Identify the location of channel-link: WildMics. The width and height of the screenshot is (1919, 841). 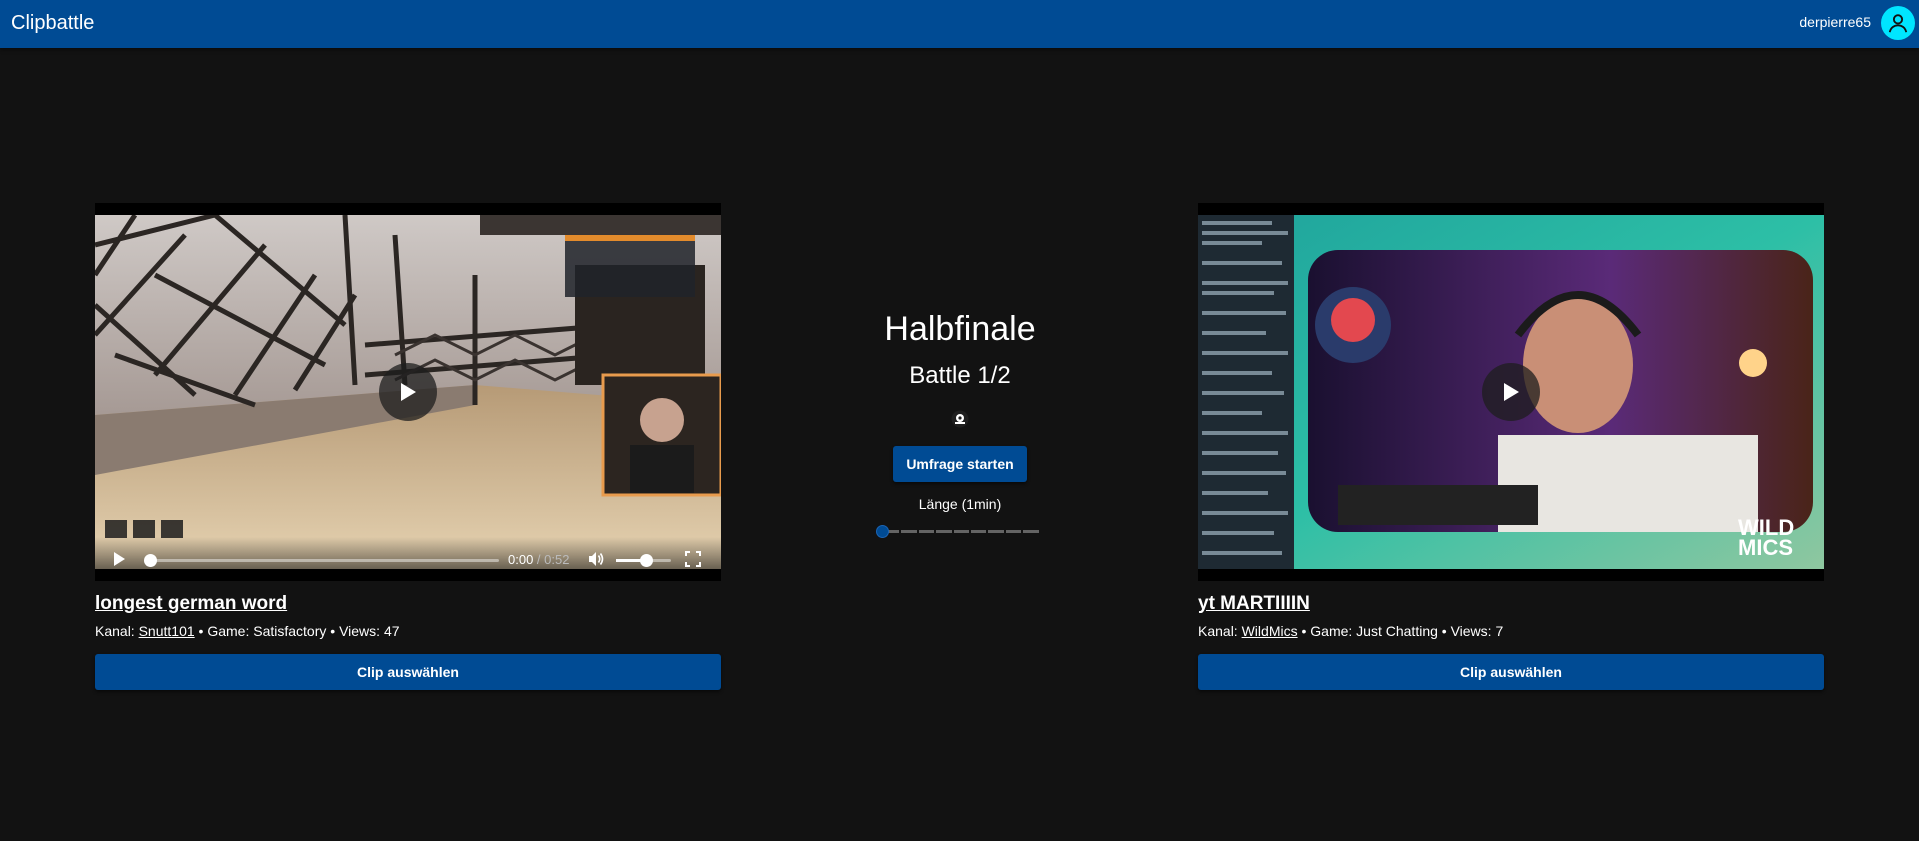
(1270, 631).